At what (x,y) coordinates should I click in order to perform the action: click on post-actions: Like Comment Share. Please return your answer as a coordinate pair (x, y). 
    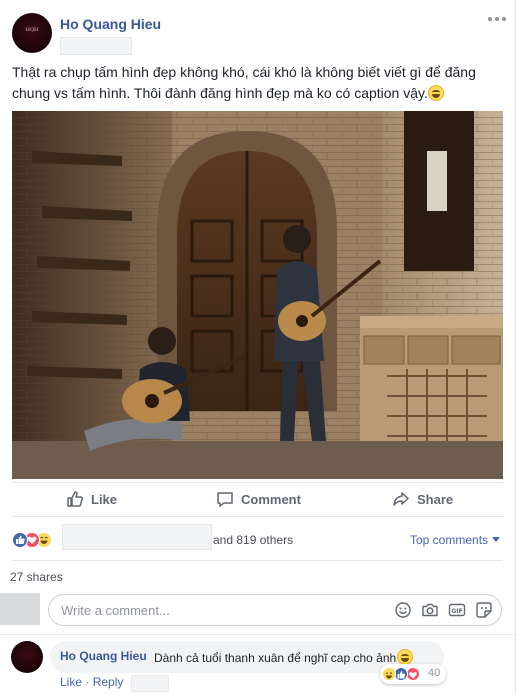
    Looking at the image, I should click on (257, 500).